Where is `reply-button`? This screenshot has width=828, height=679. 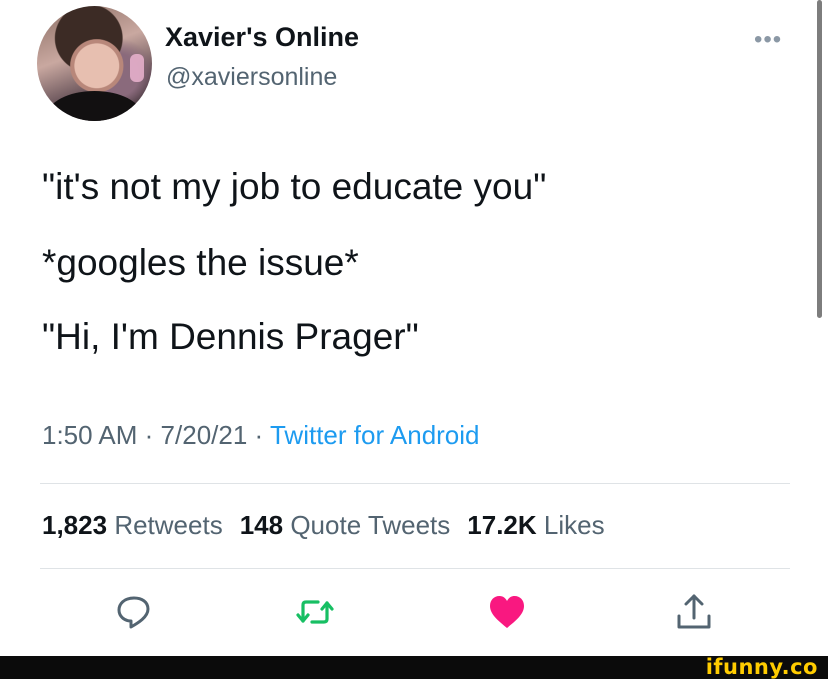
reply-button is located at coordinates (134, 612).